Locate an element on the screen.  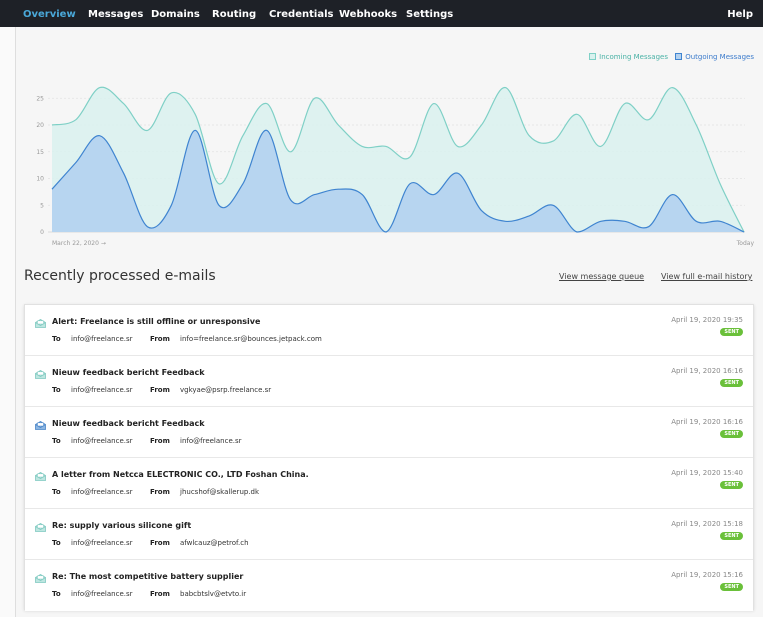
y-tick-label: 10 is located at coordinates (40, 179).